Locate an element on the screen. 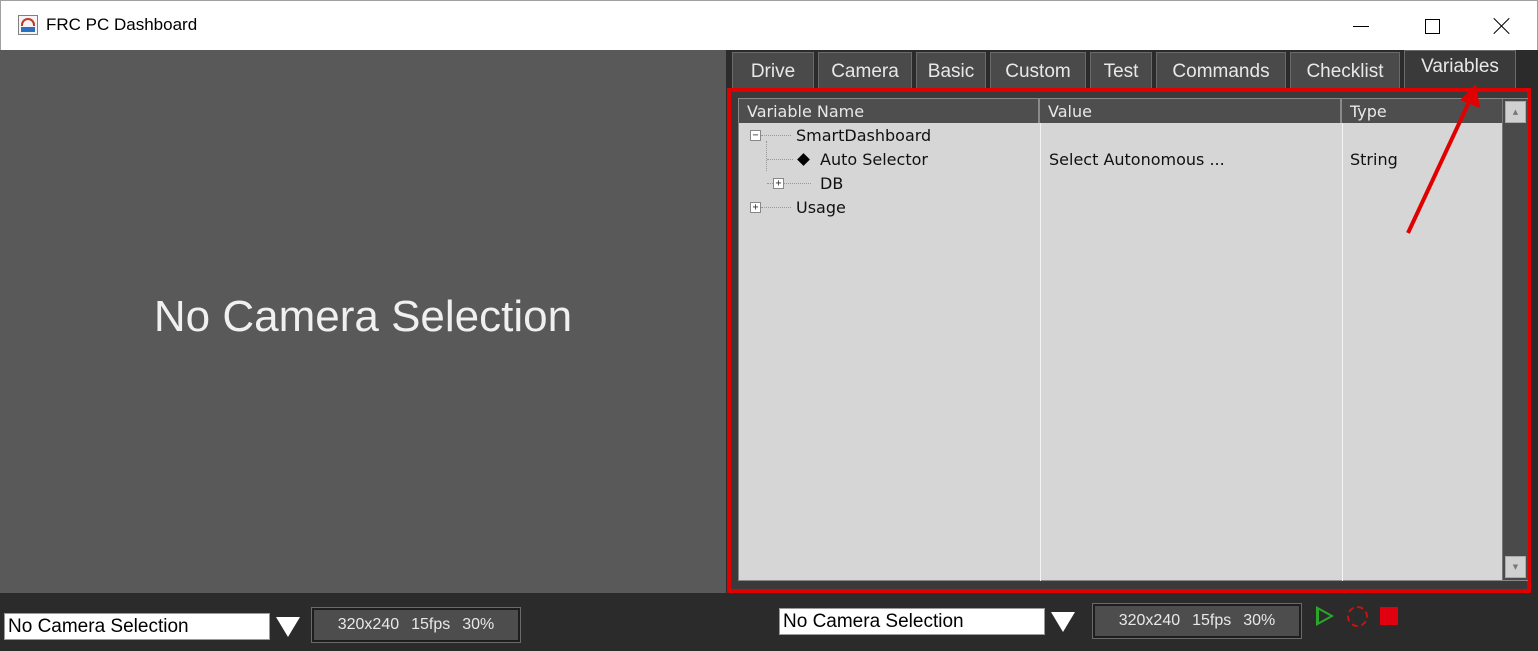 Image resolution: width=1538 pixels, height=651 pixels. close-icon is located at coordinates (1502, 26).